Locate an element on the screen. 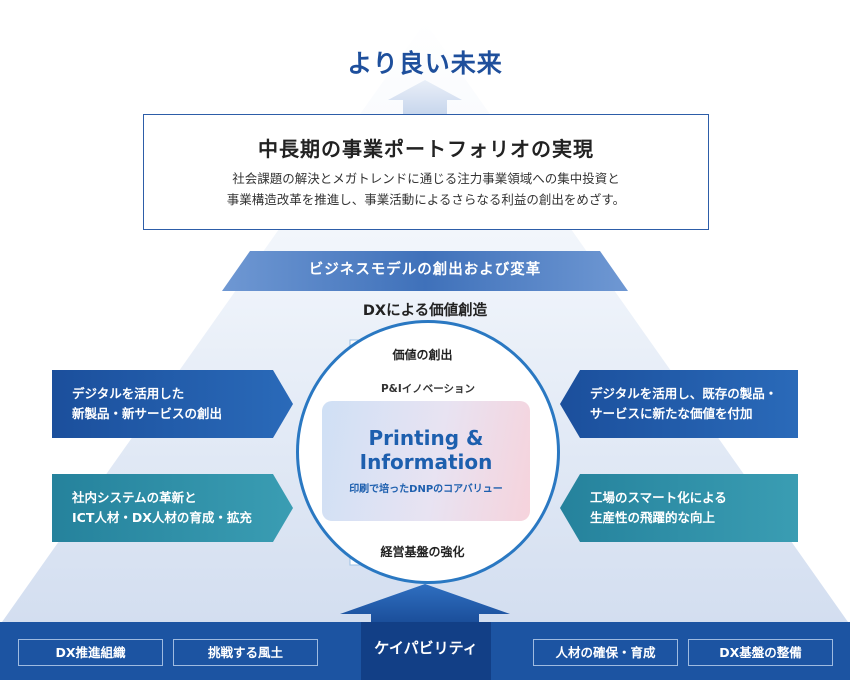 This screenshot has height=680, width=850. bottom-item-dx-org: DX推進組織 is located at coordinates (90, 652).